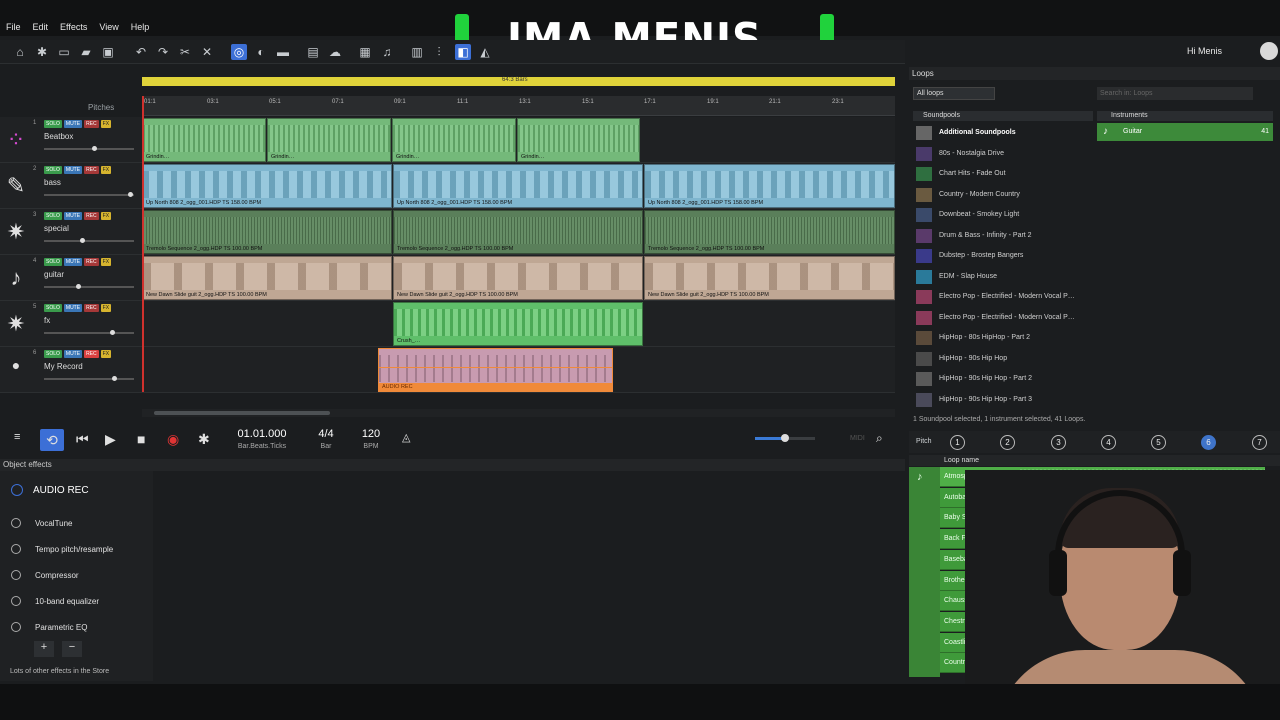 The image size is (1280, 720). What do you see at coordinates (163, 52) in the screenshot?
I see `redo-icon: ↷` at bounding box center [163, 52].